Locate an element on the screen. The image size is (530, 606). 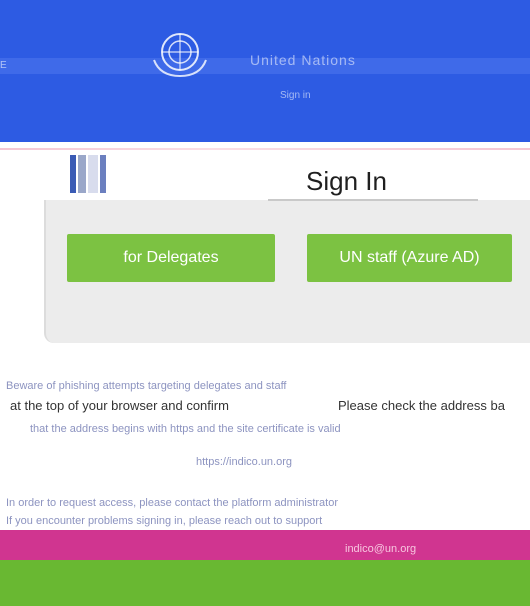
page-title: Sign In is located at coordinates (346, 181).